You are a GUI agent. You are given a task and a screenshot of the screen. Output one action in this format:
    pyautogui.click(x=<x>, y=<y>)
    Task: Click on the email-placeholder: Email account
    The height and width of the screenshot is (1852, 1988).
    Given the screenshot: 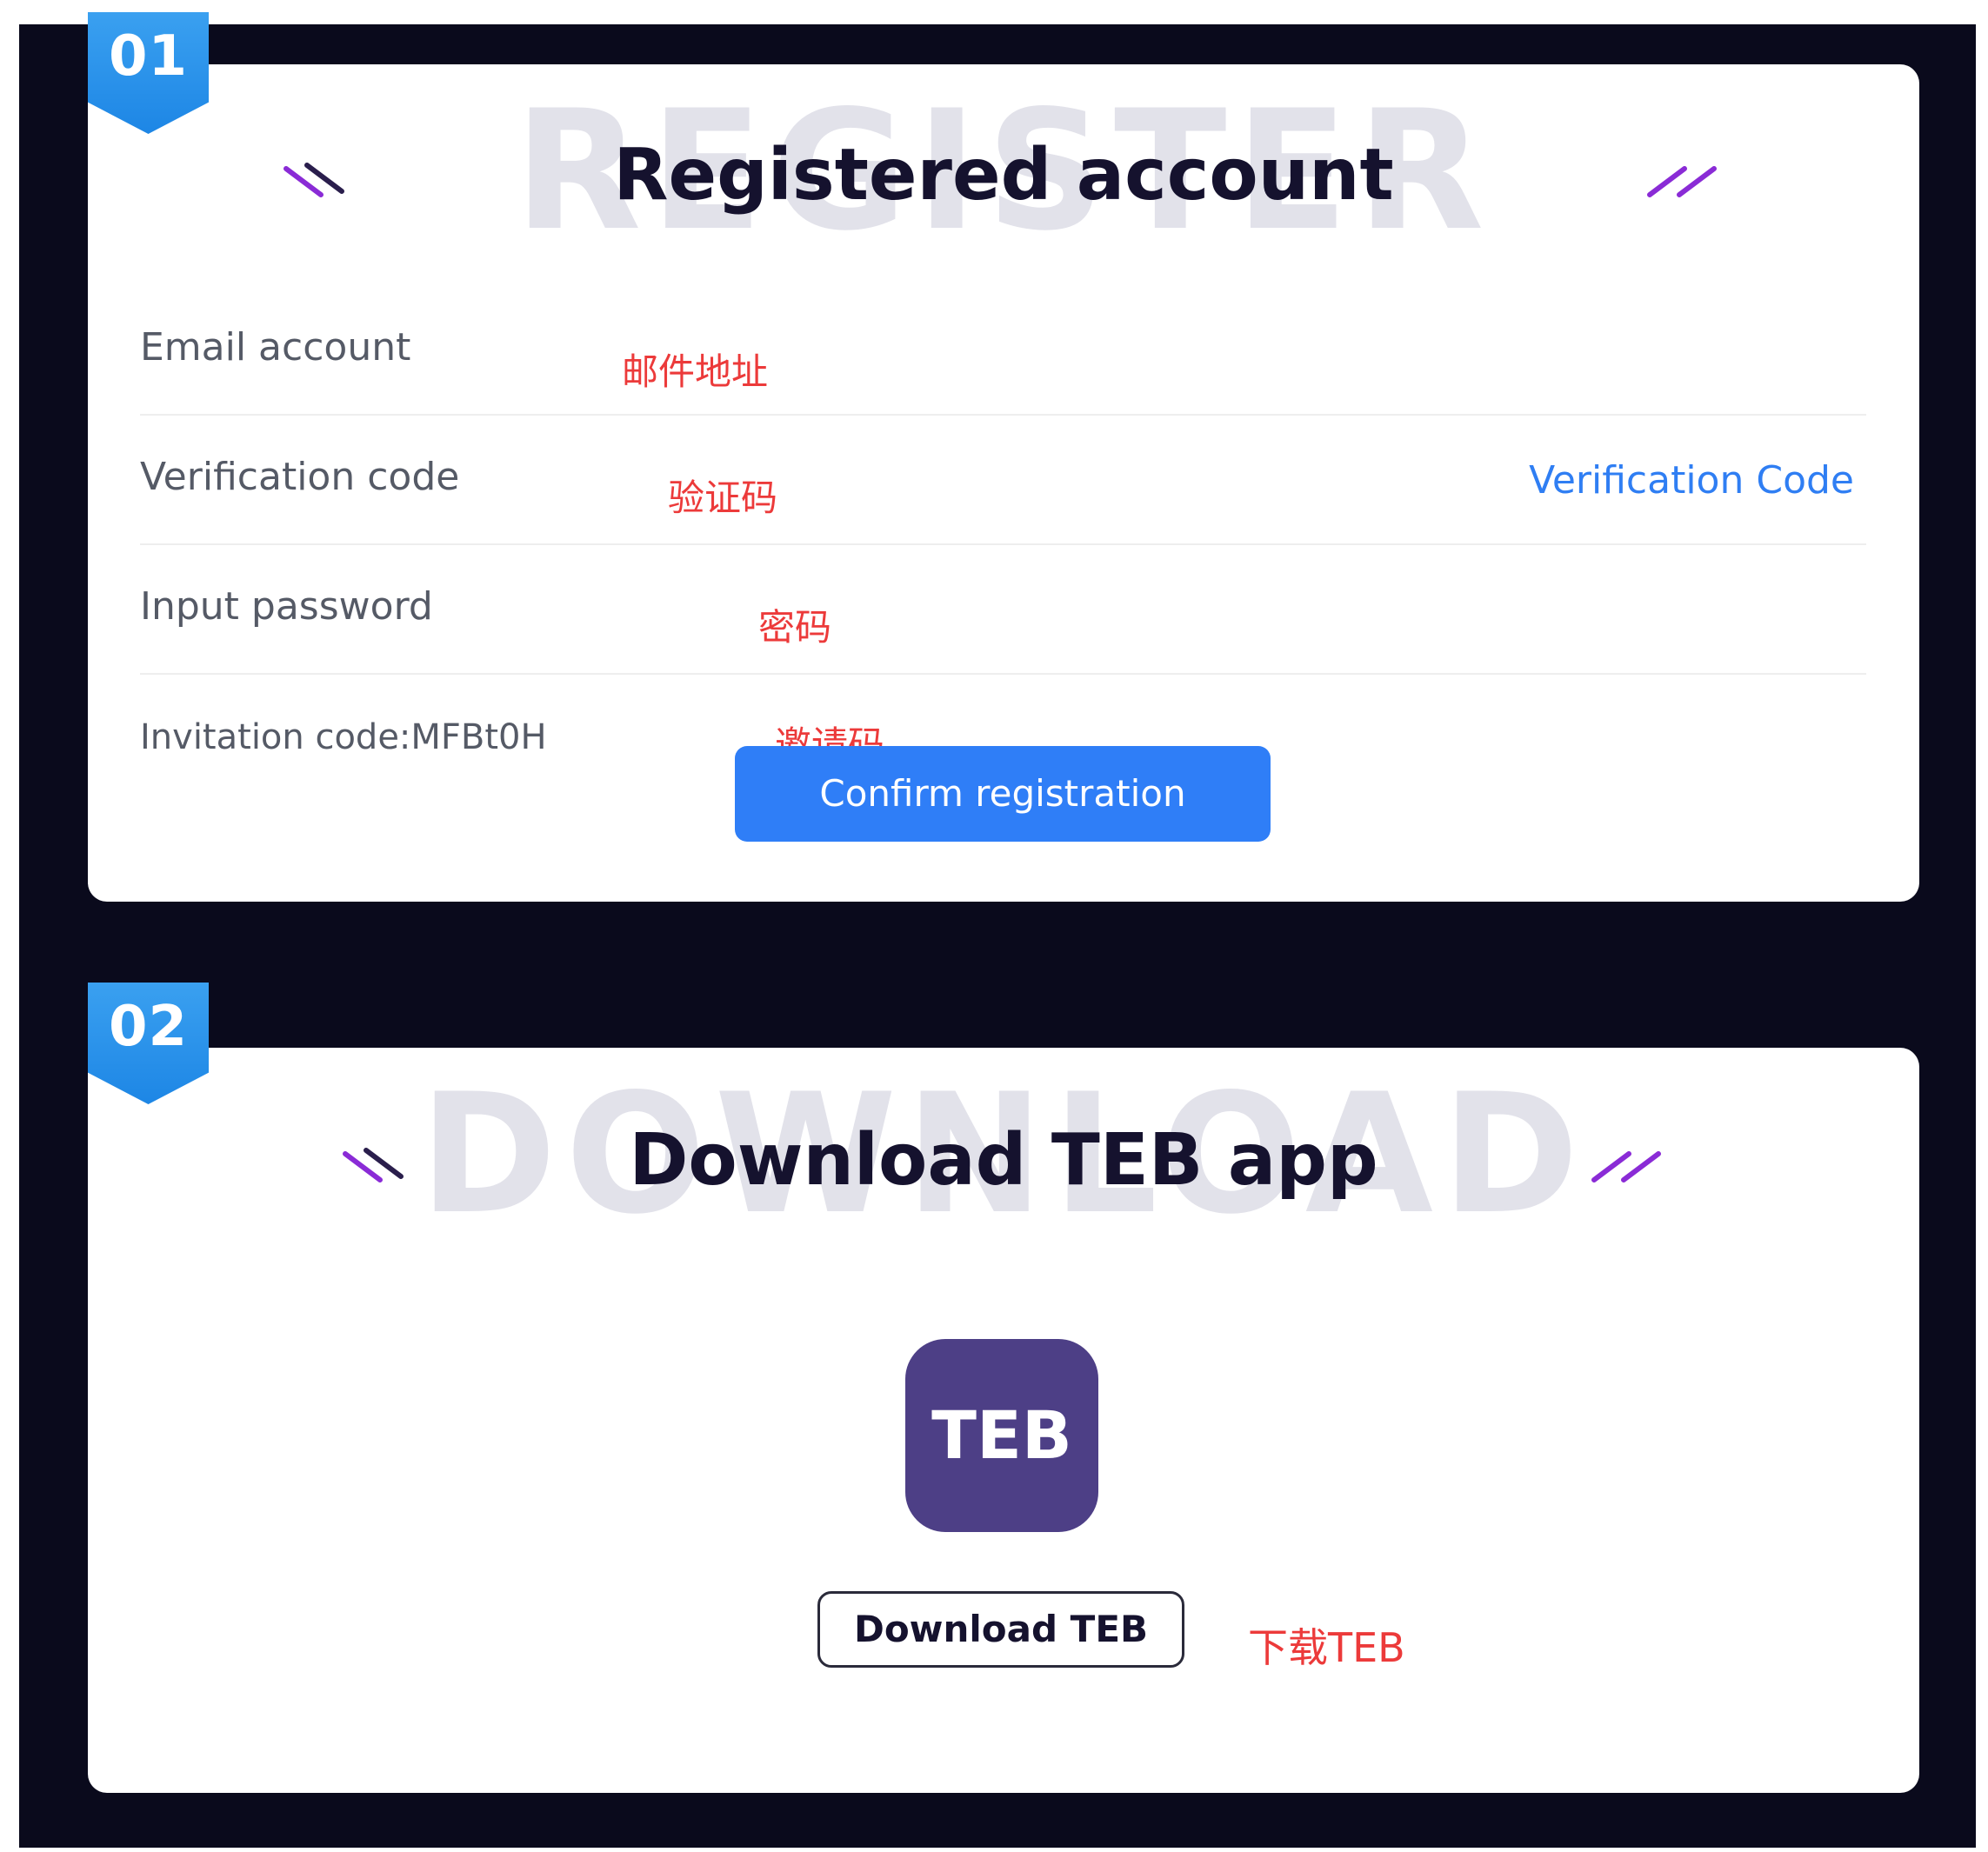 What is the action you would take?
    pyautogui.click(x=275, y=347)
    